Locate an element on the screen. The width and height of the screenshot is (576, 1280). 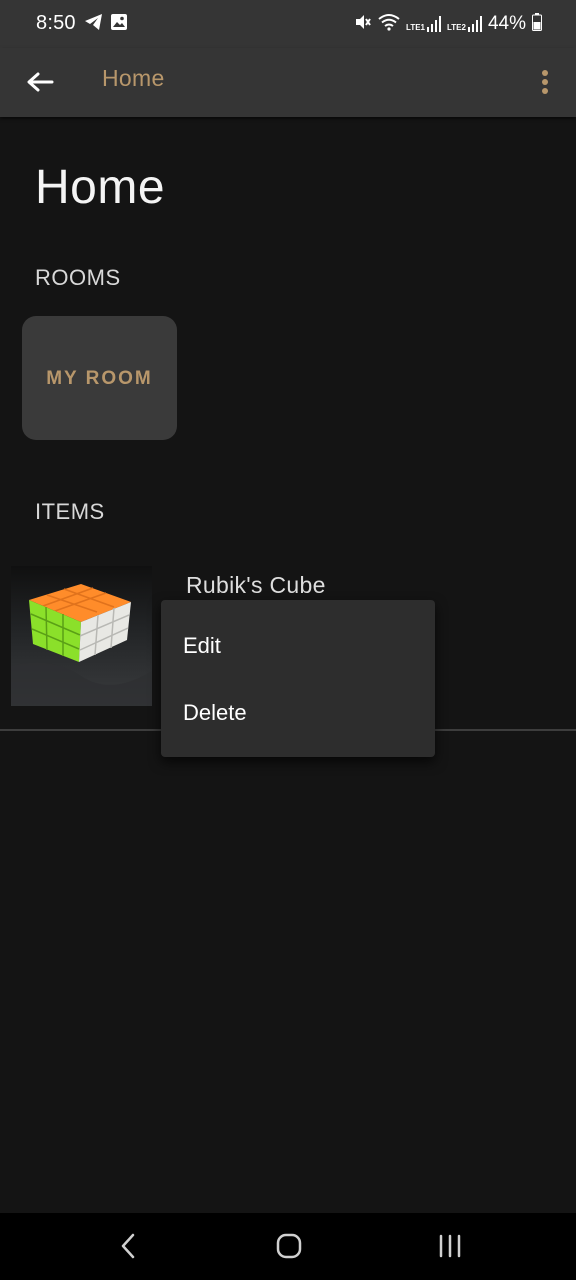
nav-recents-button is located at coordinates (450, 1246).